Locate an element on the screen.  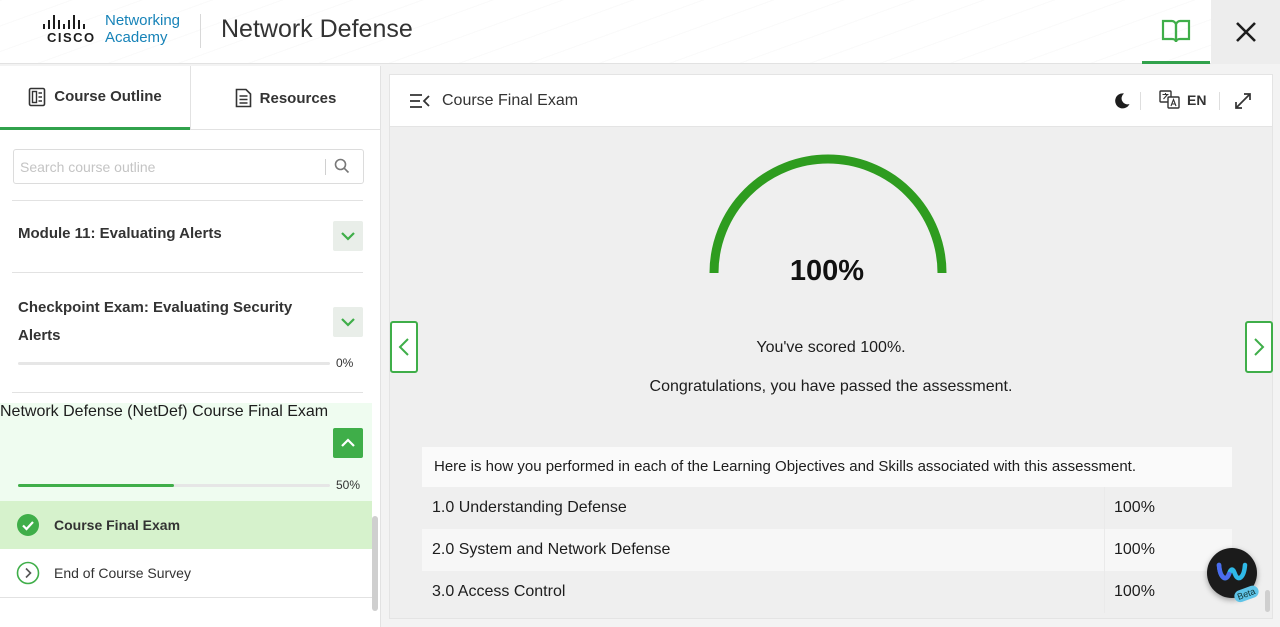
sidebar-scrollbar is located at coordinates (375, 563).